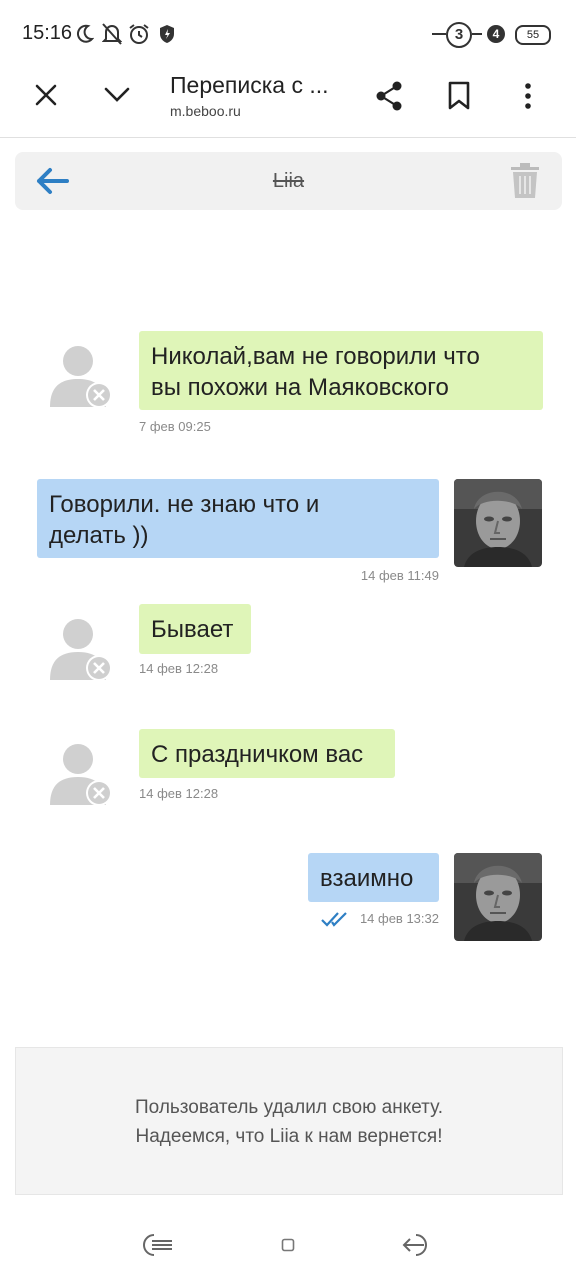  I want to click on recents-icon, so click(157, 1245).